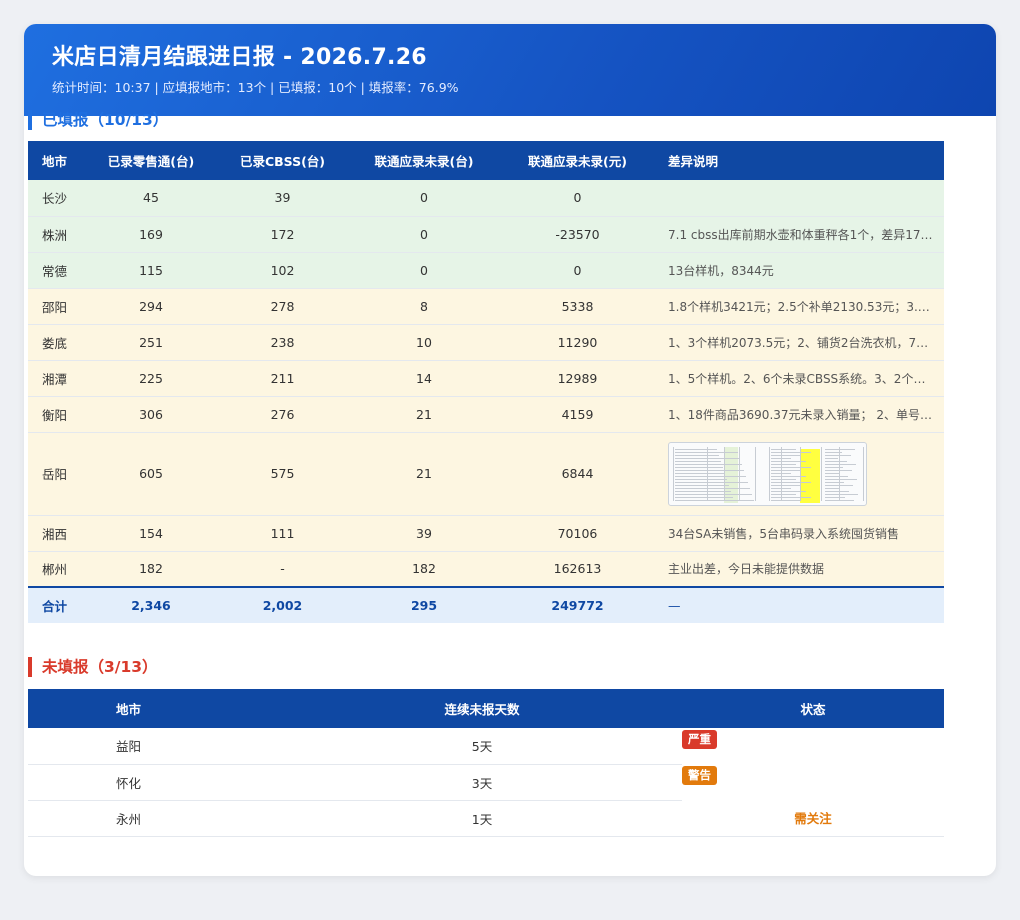 Image resolution: width=1020 pixels, height=920 pixels. Describe the element at coordinates (98, 120) in the screenshot. I see `filled-section-title: 已填报（10/13）` at that location.